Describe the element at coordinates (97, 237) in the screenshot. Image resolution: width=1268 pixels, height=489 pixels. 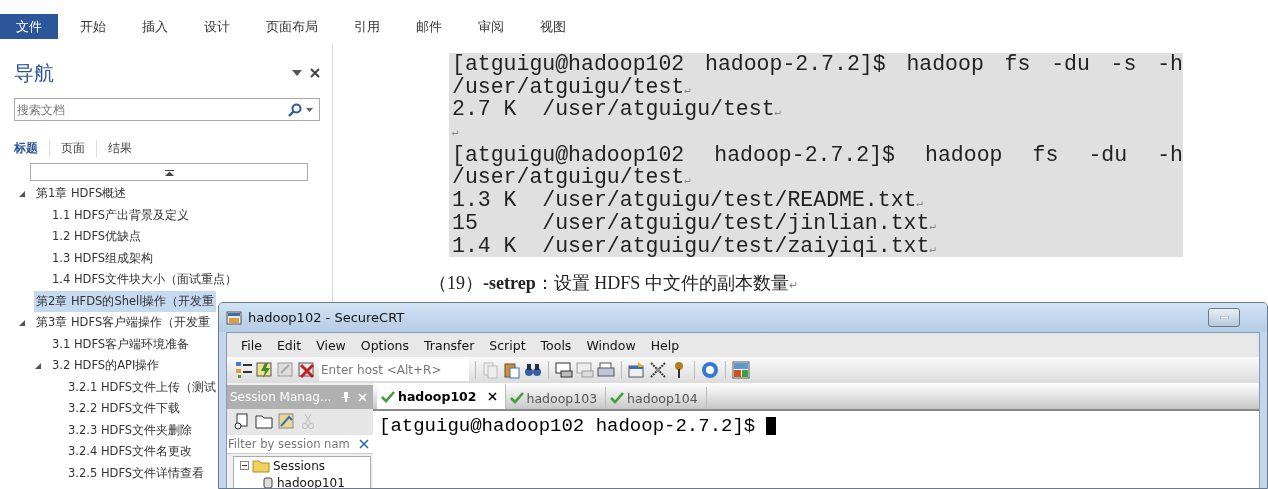
I see `outline-item: 1.2 HDFS优缺点` at that location.